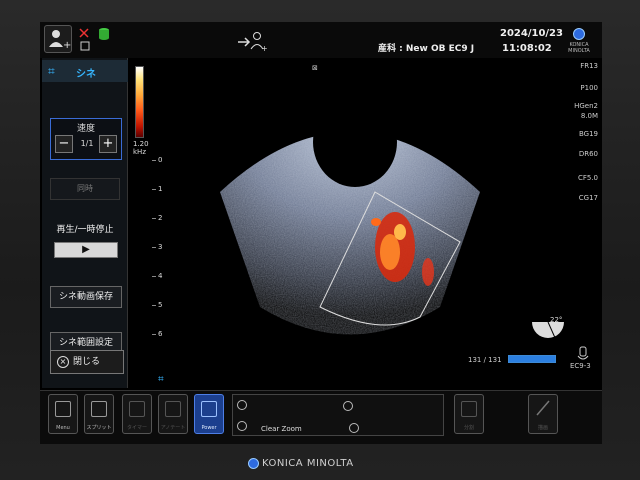 The width and height of the screenshot is (640, 480). I want to click on probe-label: EC9-3, so click(580, 366).